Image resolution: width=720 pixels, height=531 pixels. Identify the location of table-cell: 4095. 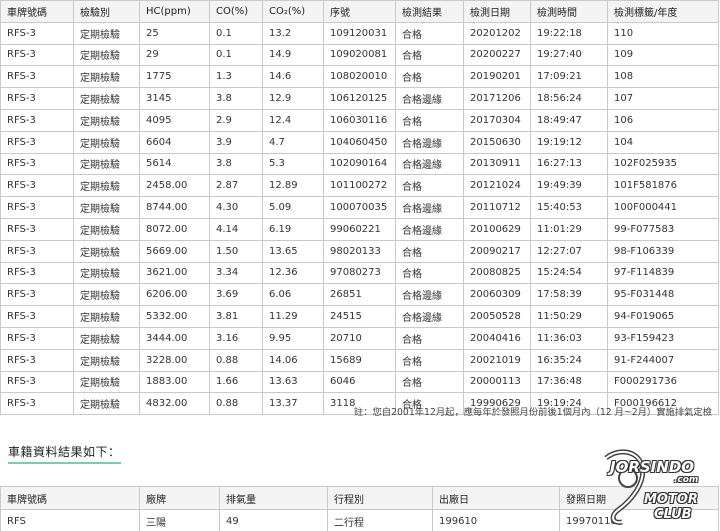
(174, 120).